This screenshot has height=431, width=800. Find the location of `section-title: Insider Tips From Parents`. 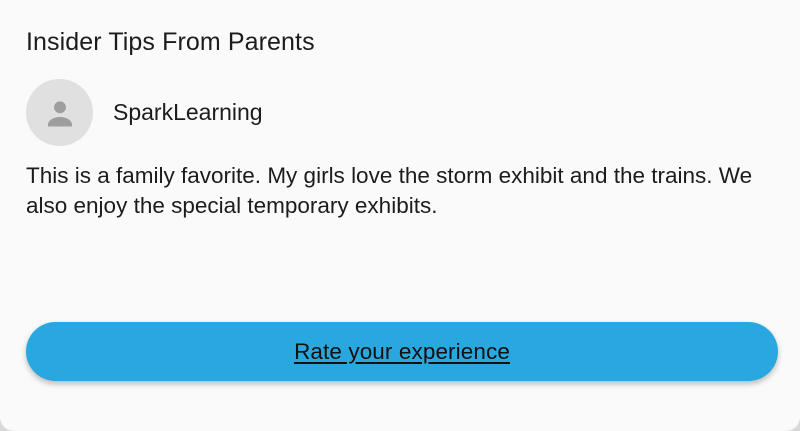

section-title: Insider Tips From Parents is located at coordinates (170, 42).